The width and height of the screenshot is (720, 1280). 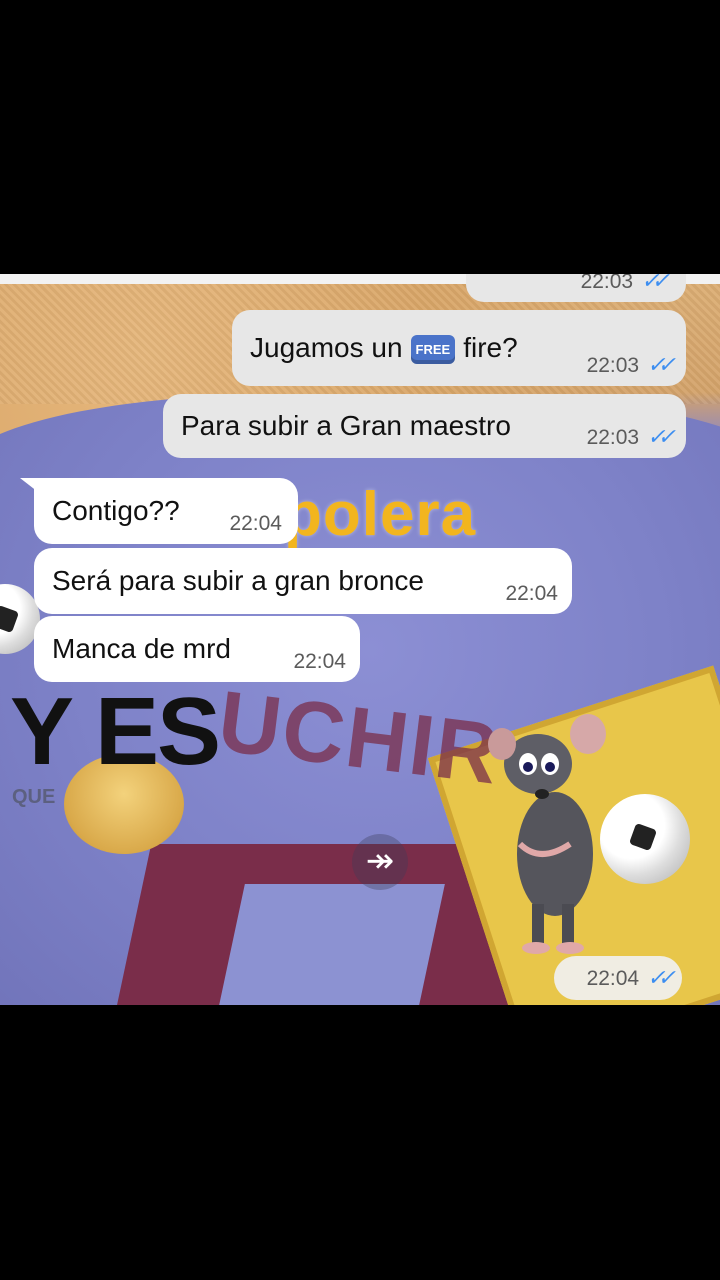 I want to click on message-bubble-partial: 22:03 ✓✓, so click(x=576, y=288).